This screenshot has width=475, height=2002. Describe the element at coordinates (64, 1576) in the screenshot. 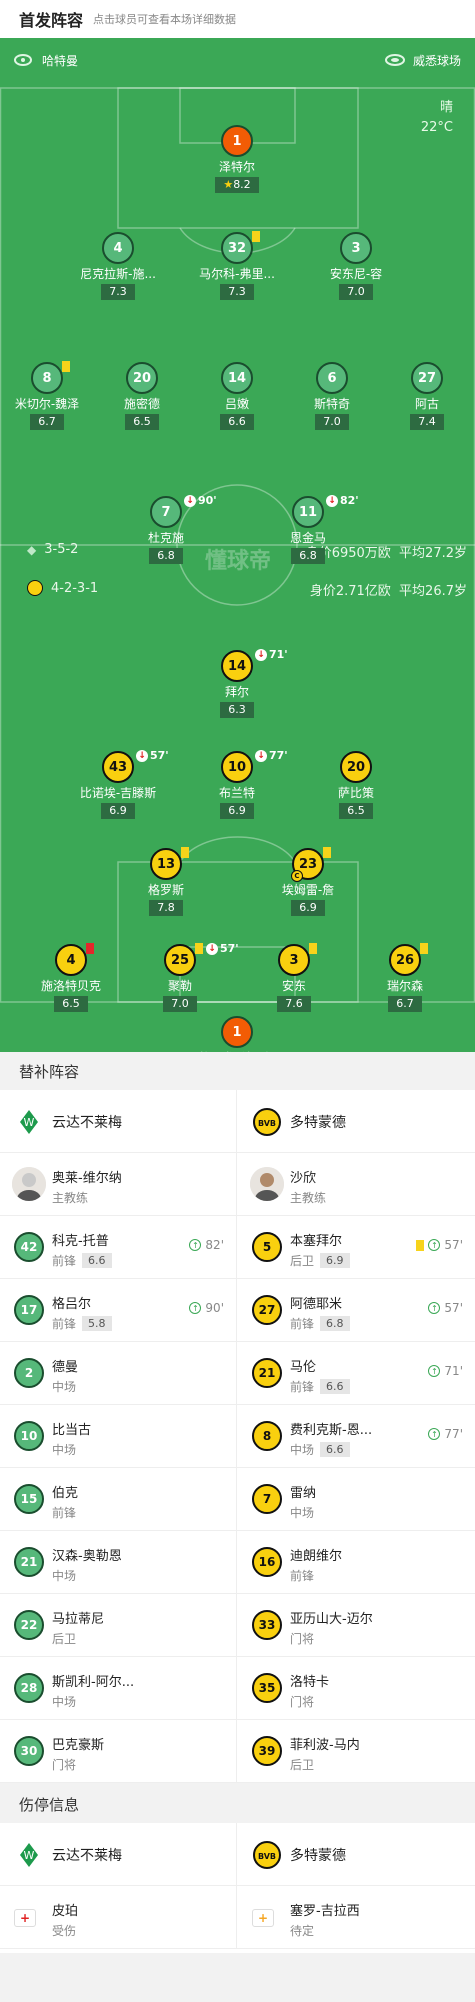

I see `player-position: 中场` at that location.